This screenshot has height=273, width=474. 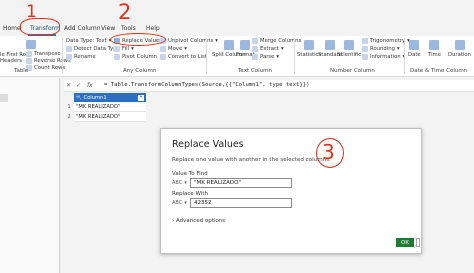 I want to click on cancel-button, so click(x=418, y=242).